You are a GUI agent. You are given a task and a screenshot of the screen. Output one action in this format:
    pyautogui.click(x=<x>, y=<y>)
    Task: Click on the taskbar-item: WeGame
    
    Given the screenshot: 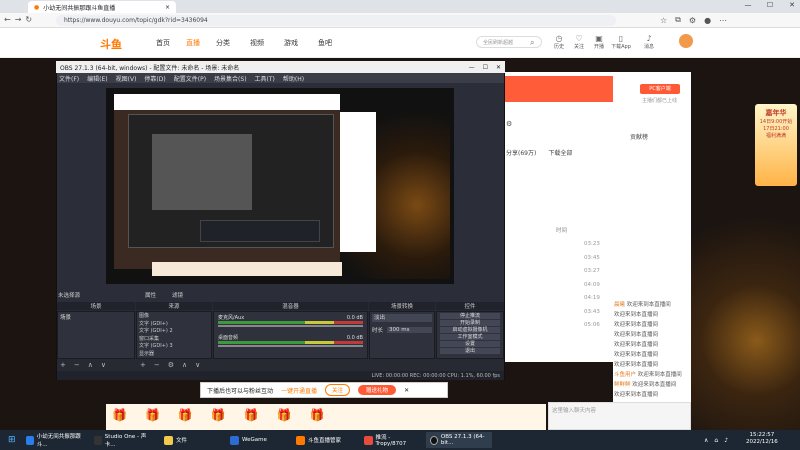 What is the action you would take?
    pyautogui.click(x=256, y=440)
    